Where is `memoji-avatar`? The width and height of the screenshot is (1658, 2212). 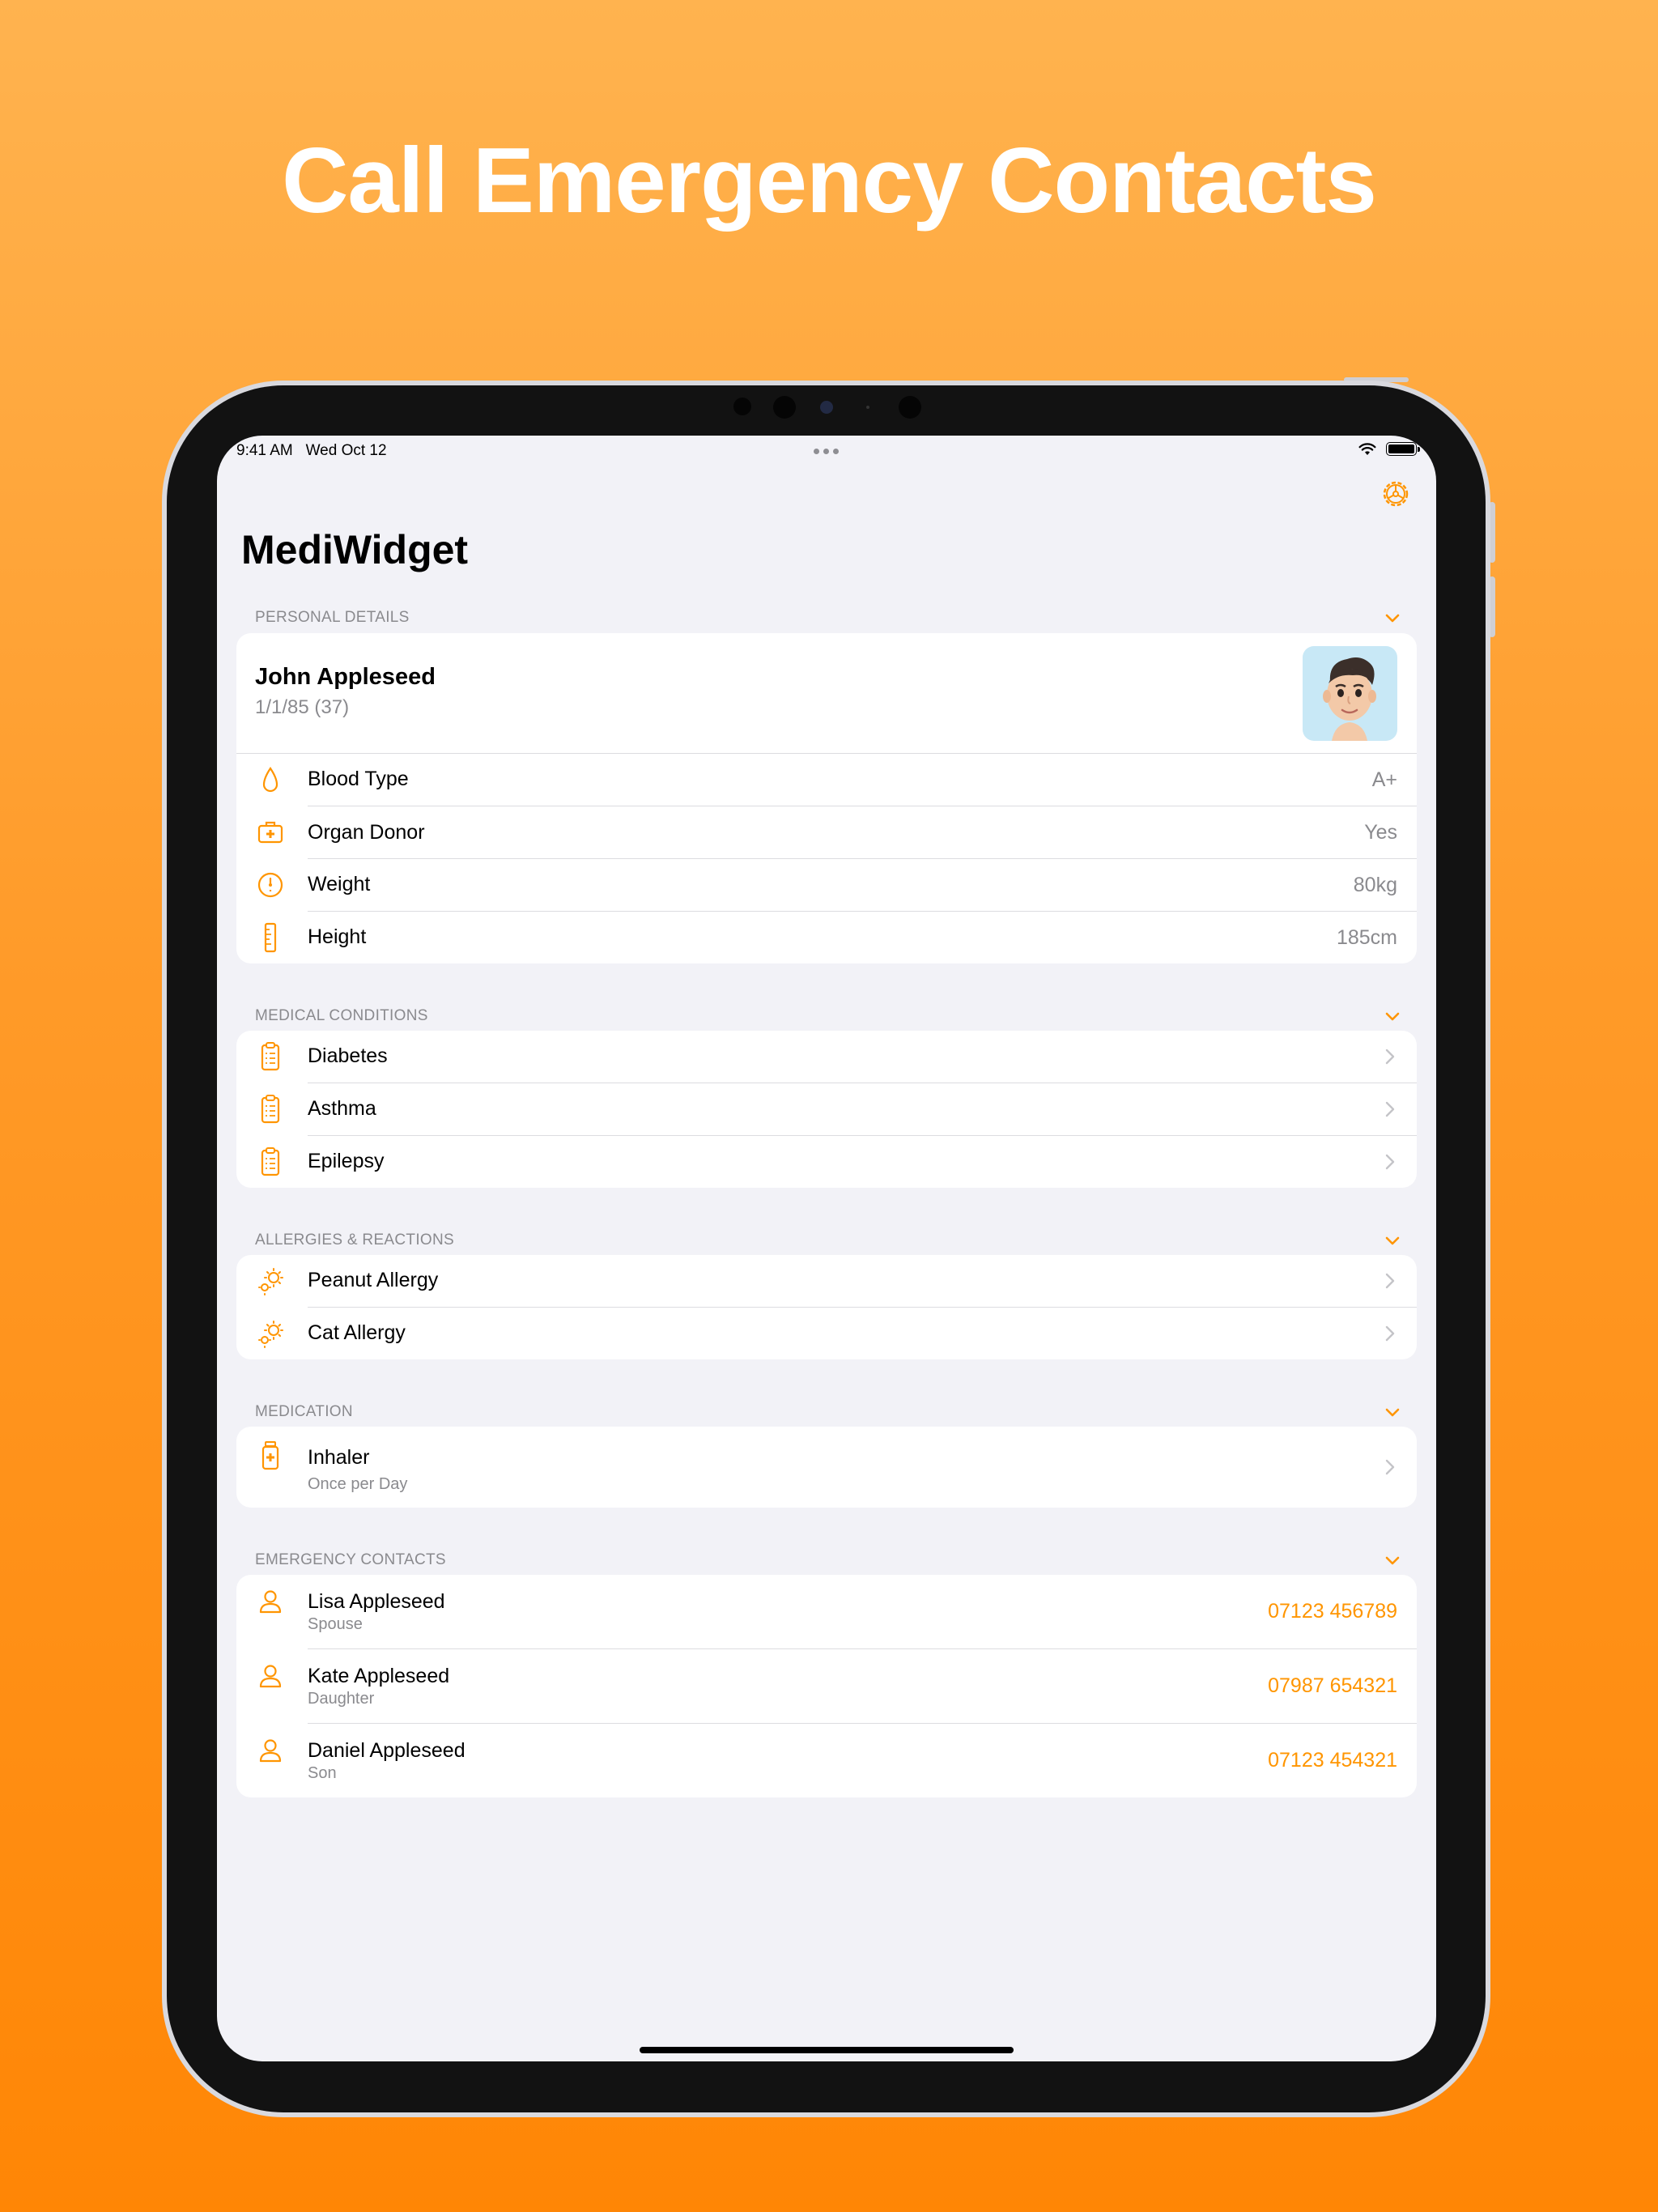
memoji-avatar is located at coordinates (1349, 699).